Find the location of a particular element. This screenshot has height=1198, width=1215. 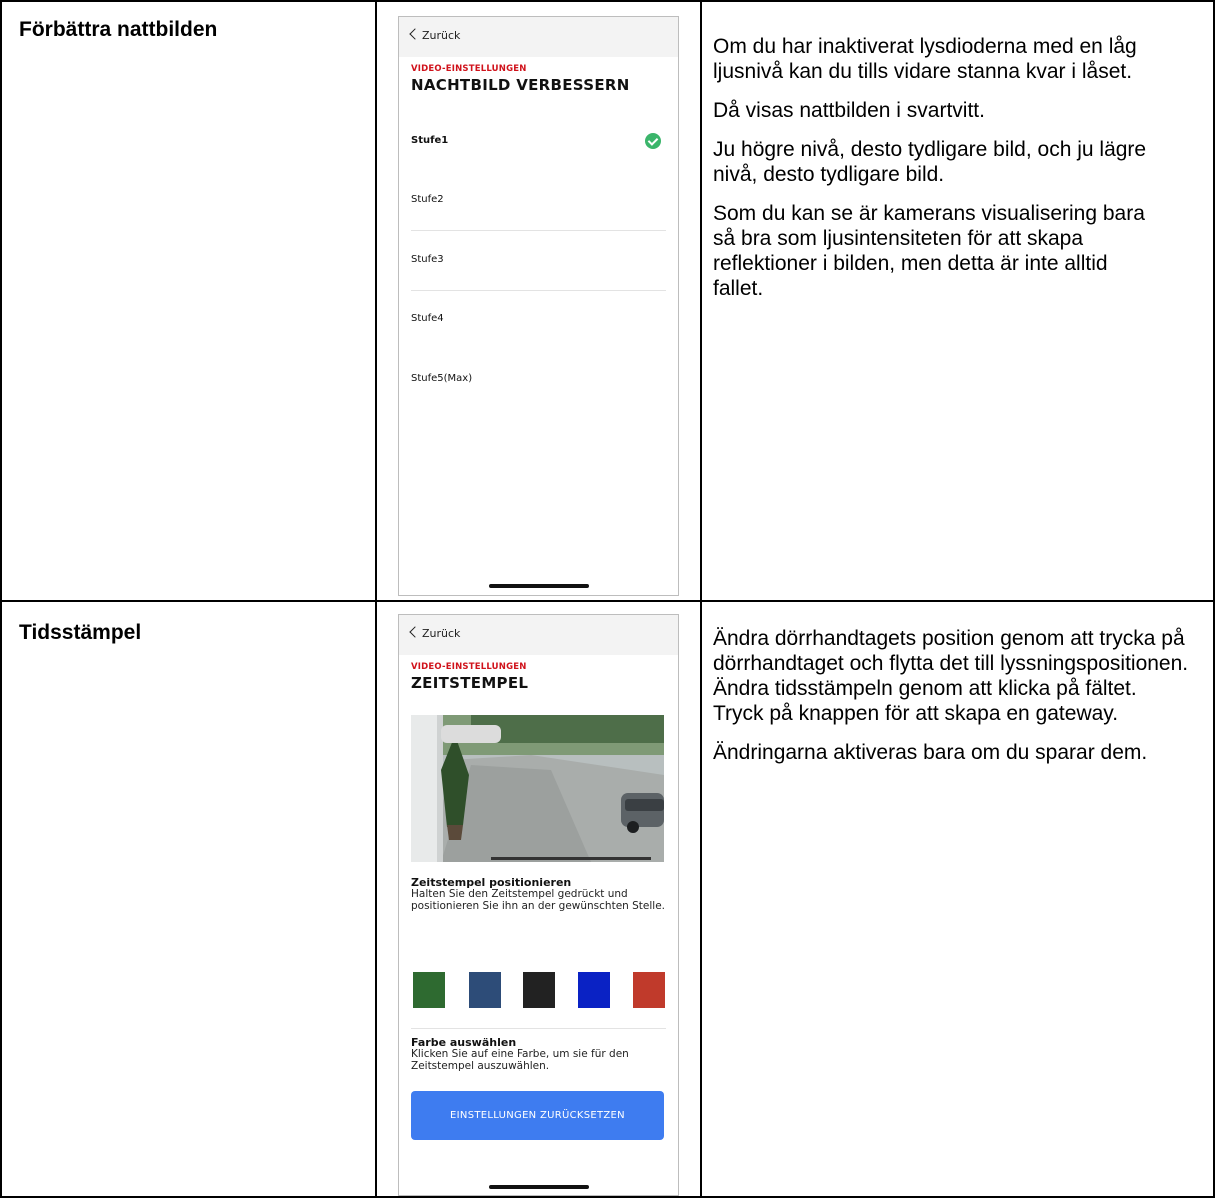

color-swatch-blue is located at coordinates (594, 990).